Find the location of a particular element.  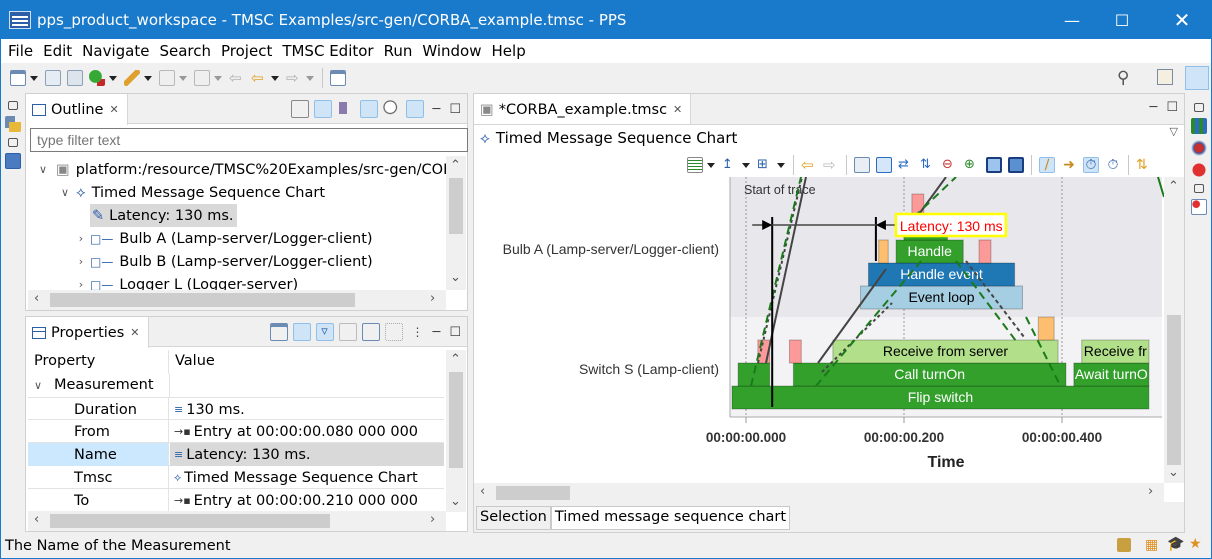

group-measurement: ∨ Measurement is located at coordinates (94, 385).